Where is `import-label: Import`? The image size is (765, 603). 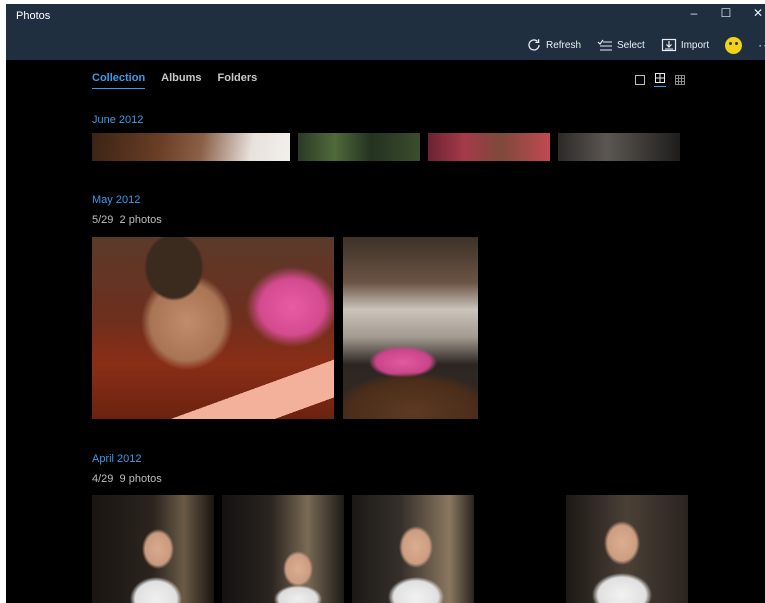
import-label: Import is located at coordinates (695, 45).